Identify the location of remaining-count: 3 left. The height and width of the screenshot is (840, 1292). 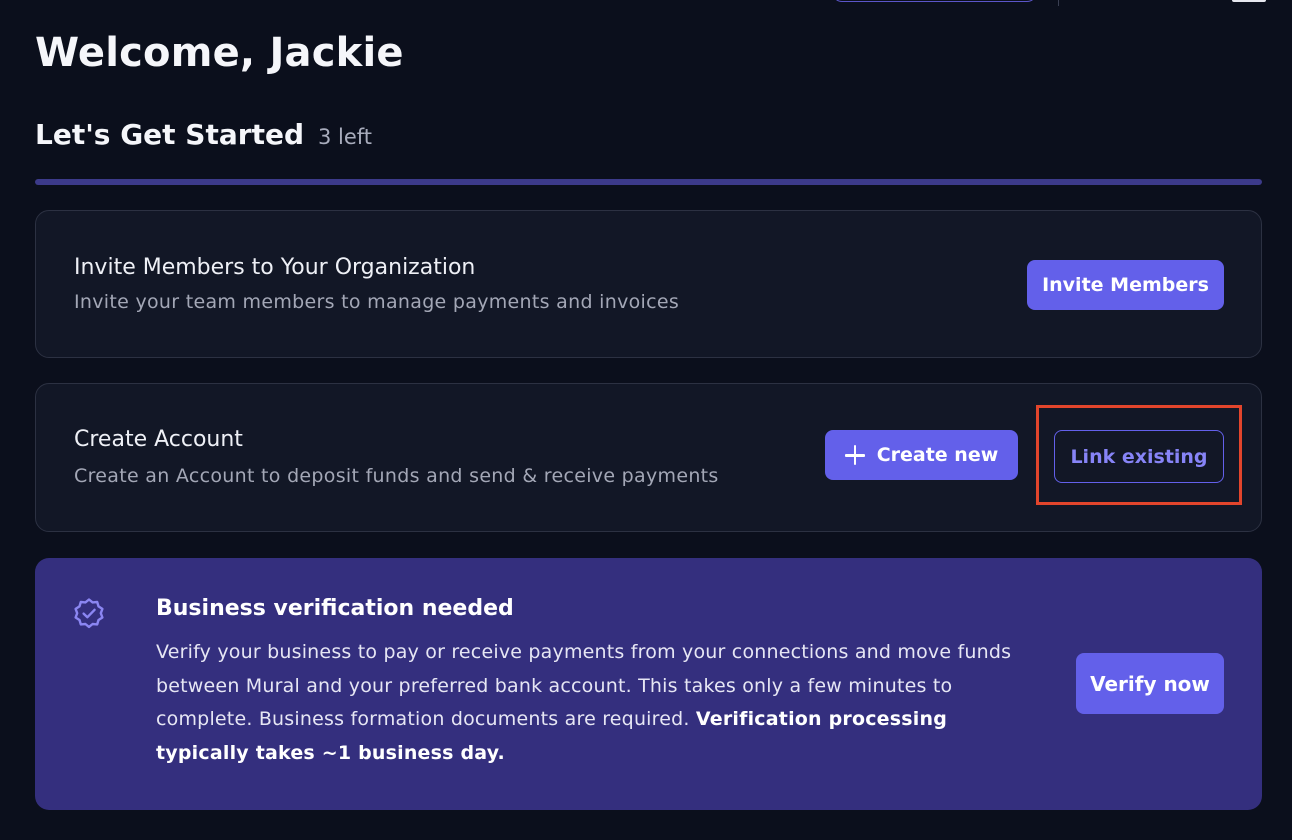
(345, 137).